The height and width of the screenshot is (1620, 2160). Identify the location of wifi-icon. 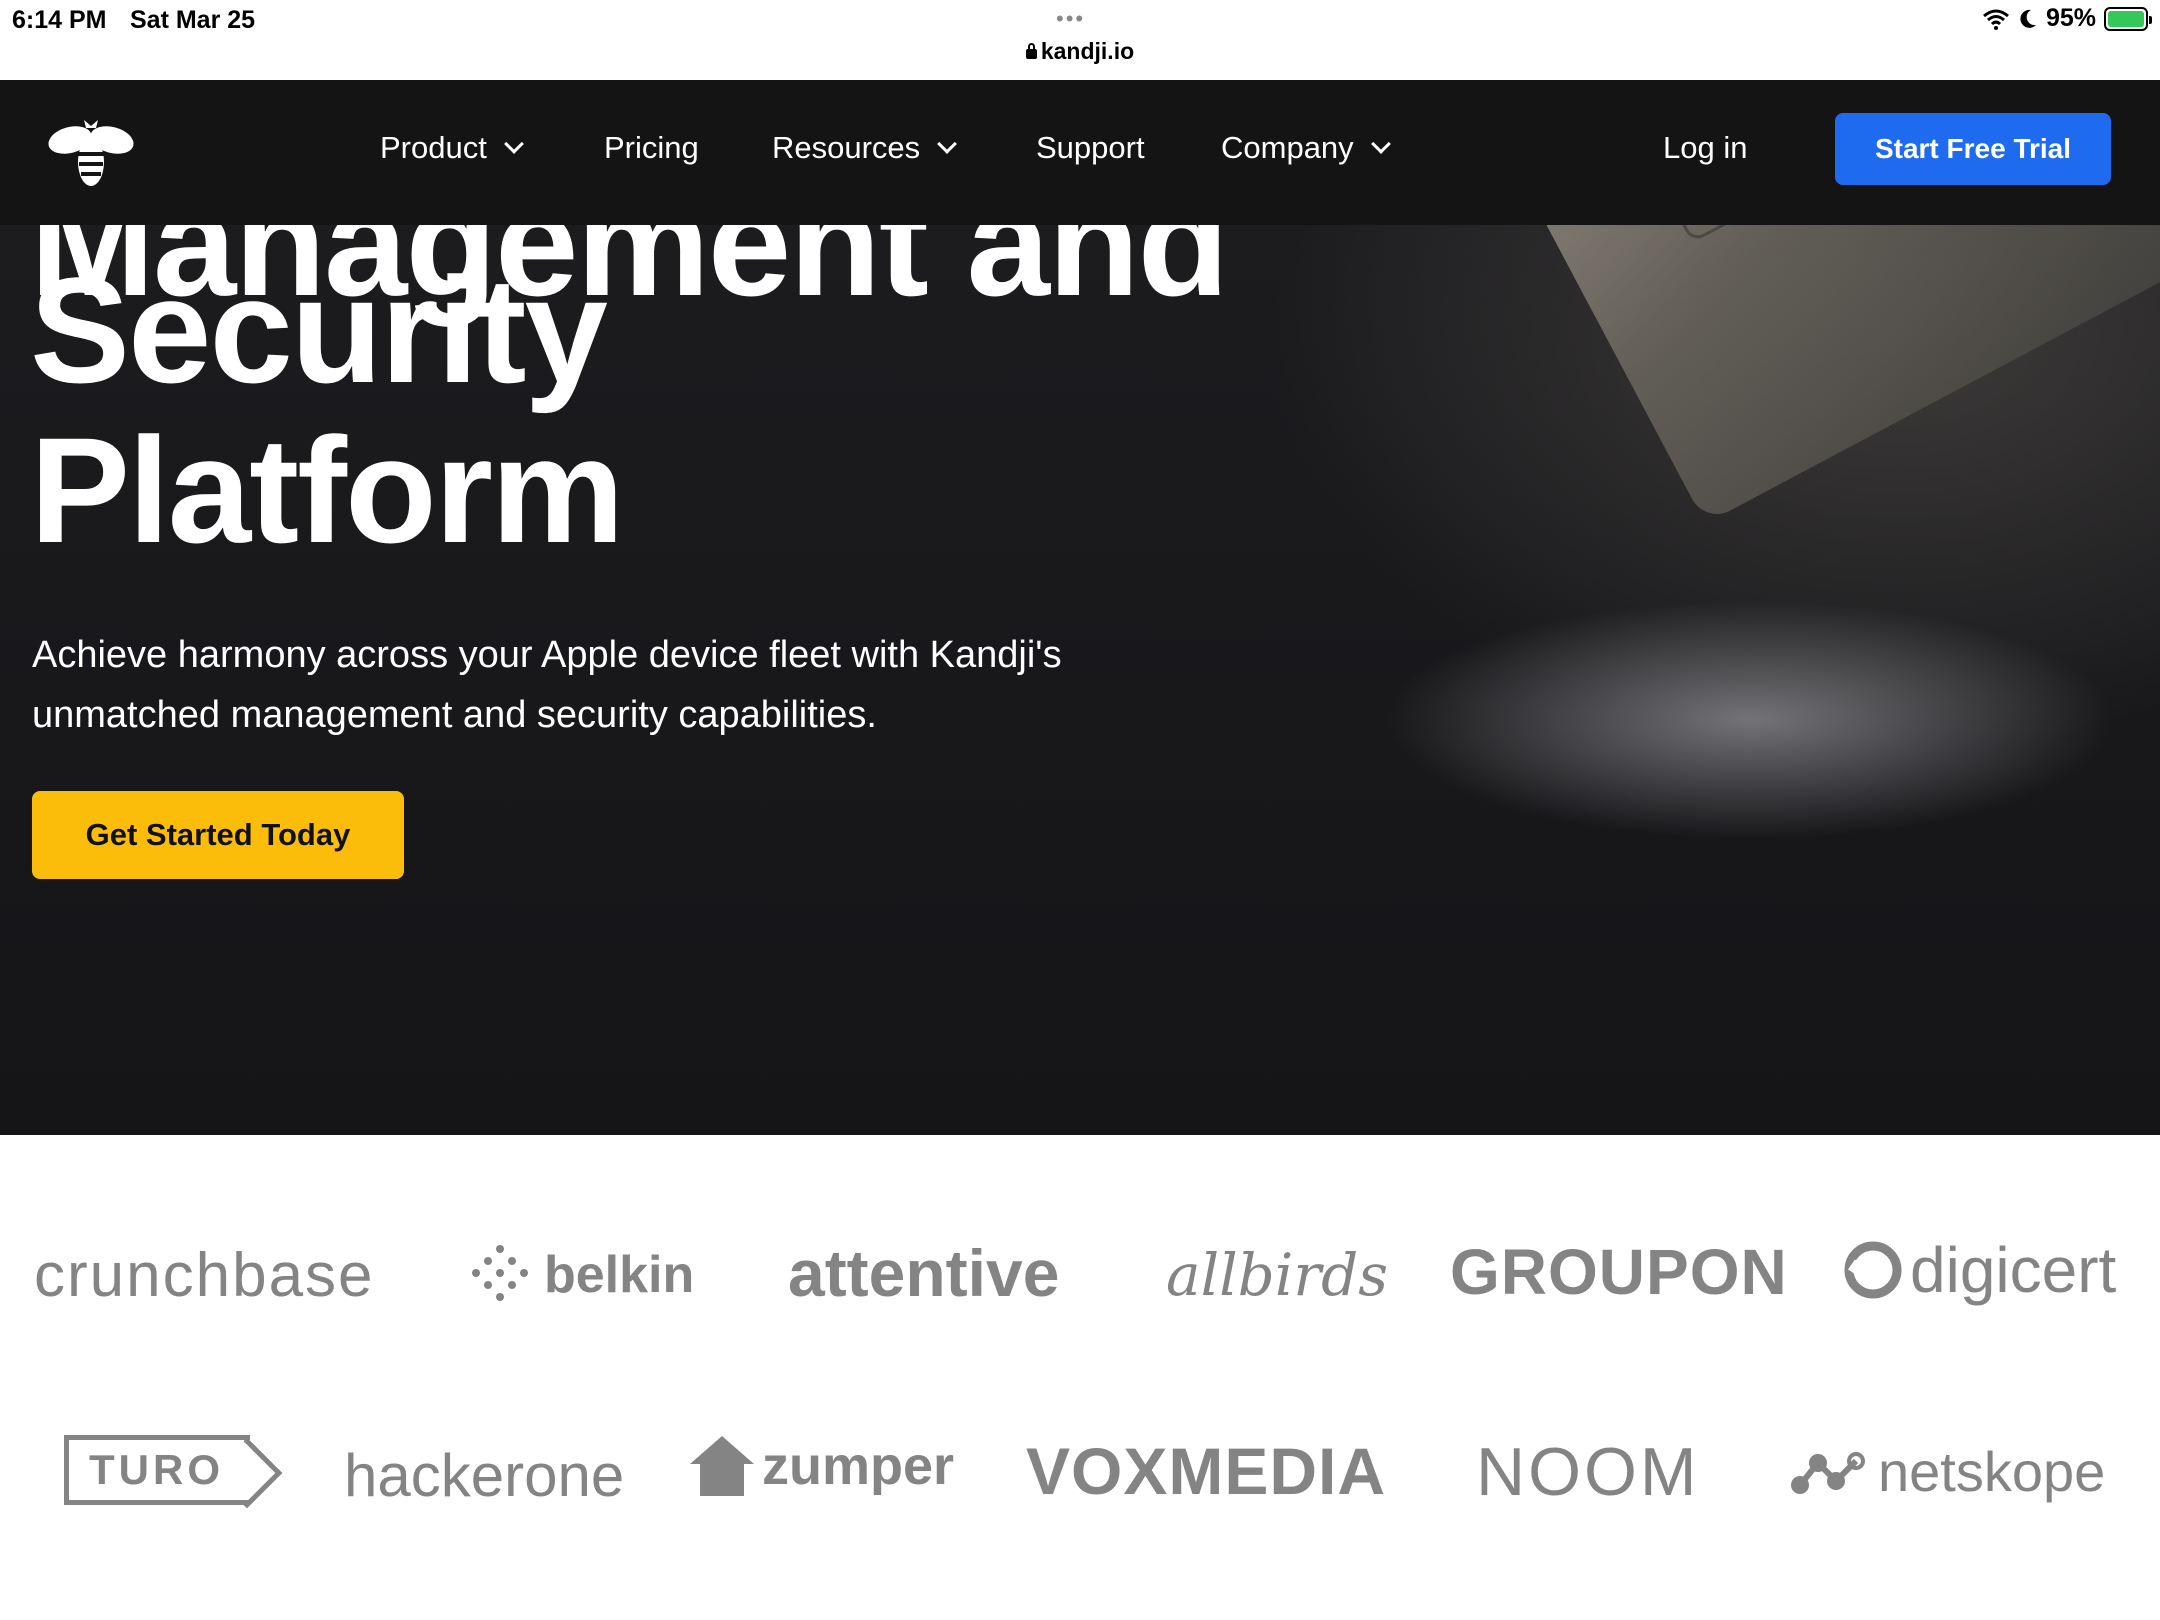
(1995, 19).